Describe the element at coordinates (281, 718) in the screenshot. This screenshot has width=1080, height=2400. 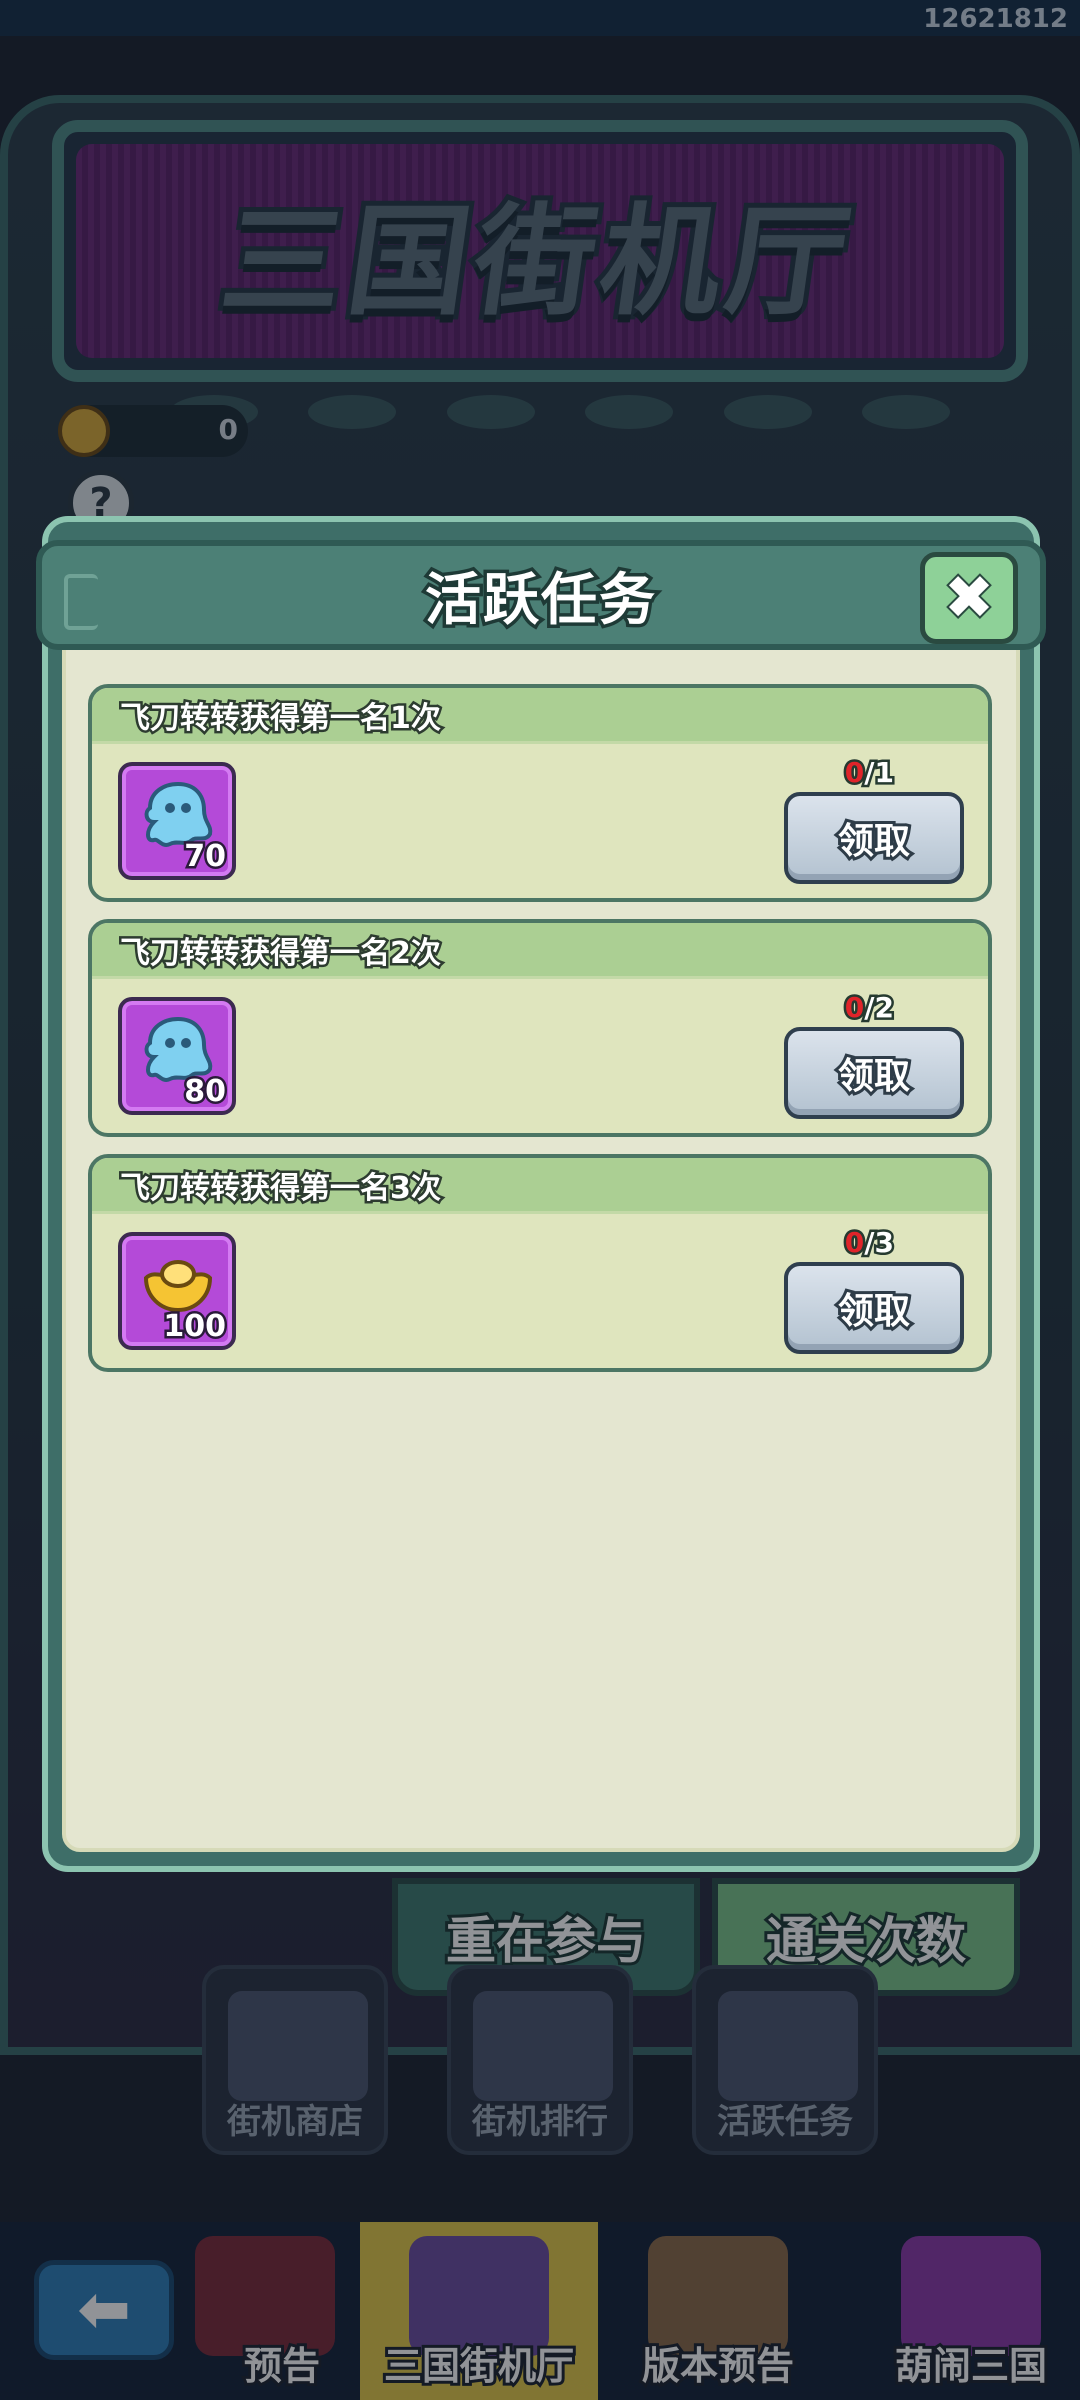
I see `task-name: 飞刀转转获得第一名1次` at that location.